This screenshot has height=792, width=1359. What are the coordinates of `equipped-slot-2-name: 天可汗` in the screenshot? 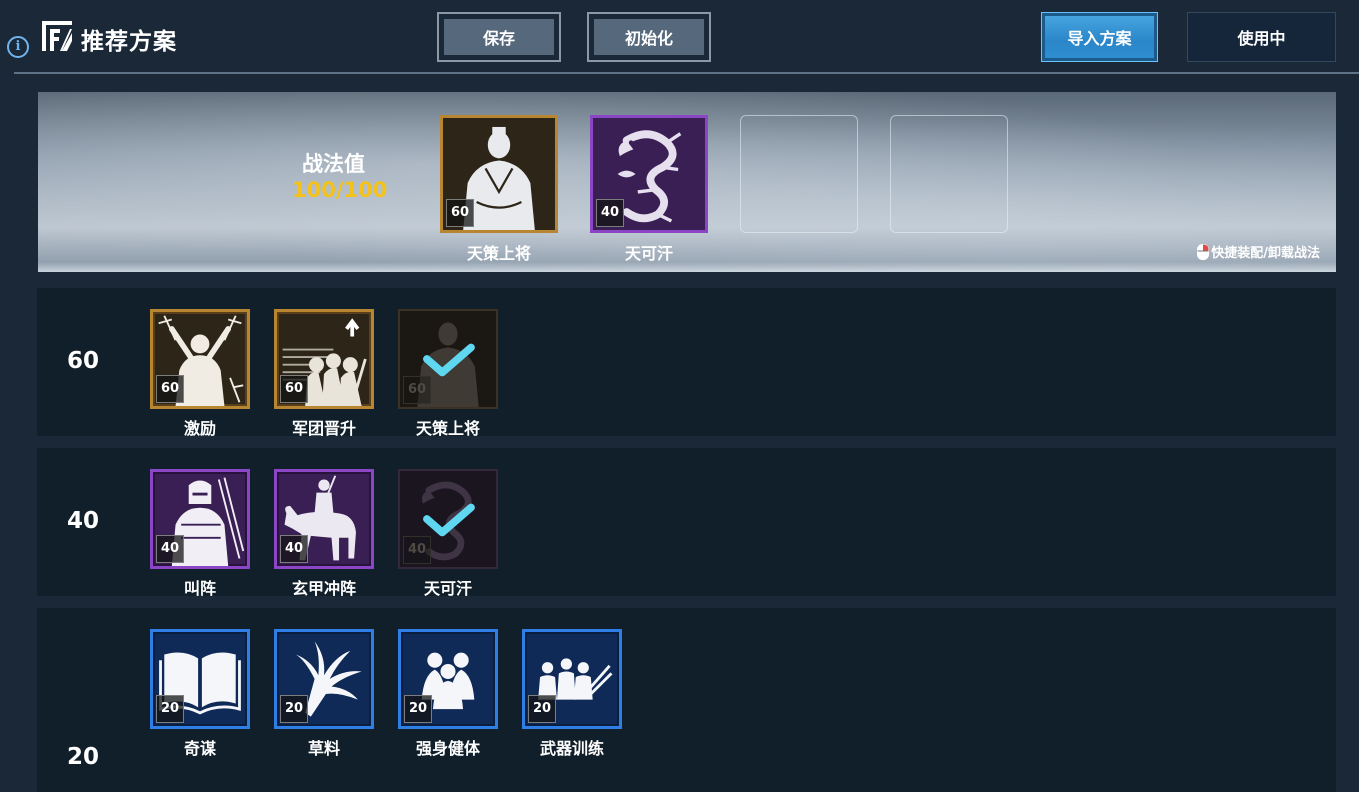 It's located at (648, 253).